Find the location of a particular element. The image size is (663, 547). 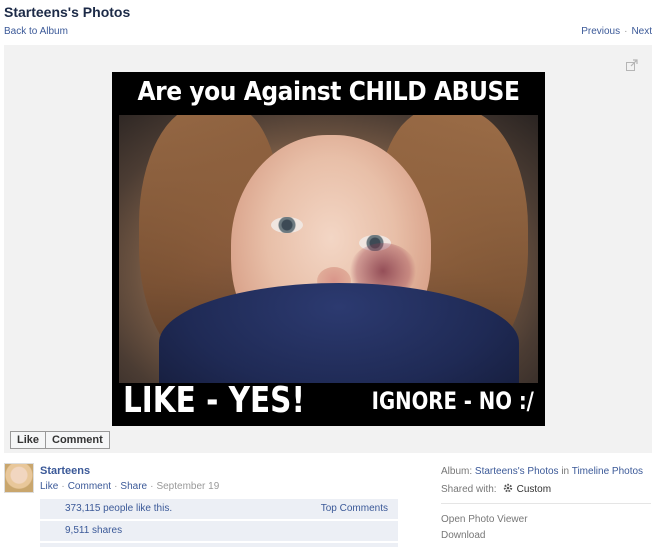

meme-caption-like: LIKE - YES! is located at coordinates (214, 400).